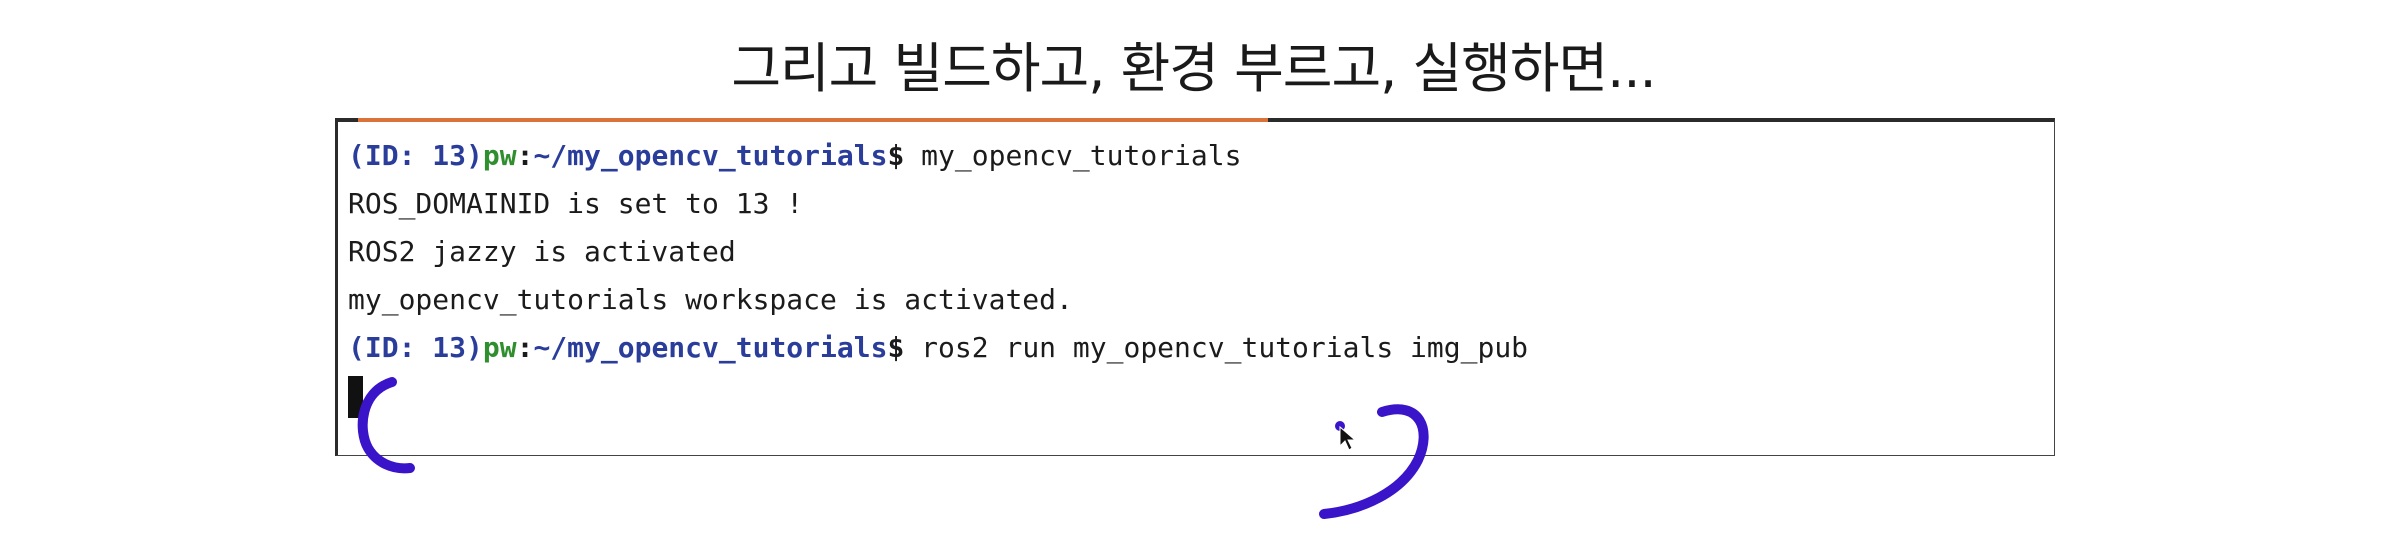  I want to click on prompt-command: ros2 run my_opencv_tutorials img_pub, so click(1216, 347).